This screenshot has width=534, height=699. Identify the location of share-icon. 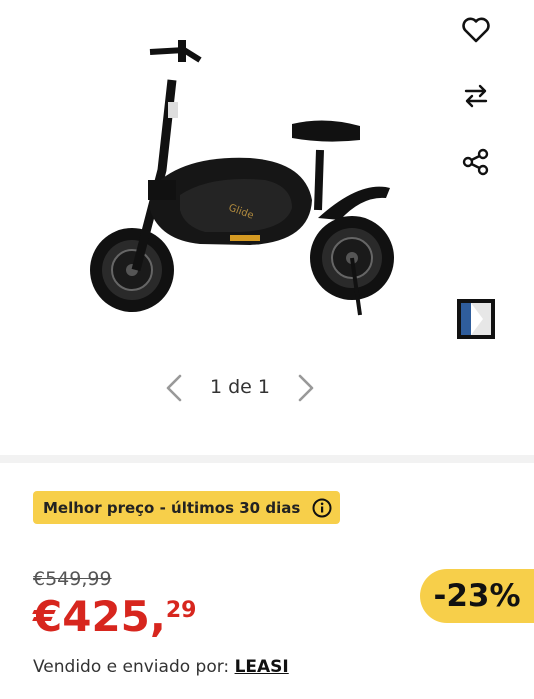
(475, 162).